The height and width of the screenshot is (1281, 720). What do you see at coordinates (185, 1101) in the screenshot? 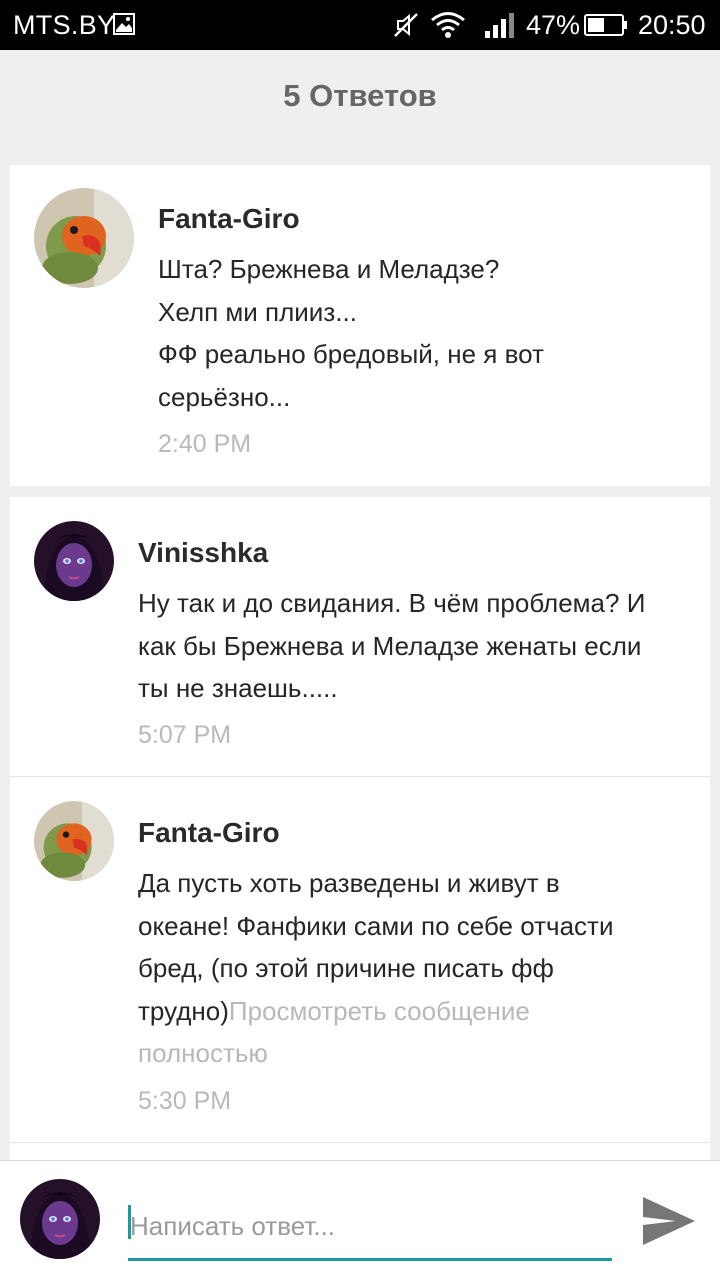
I see `comment-time: 5:30 PM` at bounding box center [185, 1101].